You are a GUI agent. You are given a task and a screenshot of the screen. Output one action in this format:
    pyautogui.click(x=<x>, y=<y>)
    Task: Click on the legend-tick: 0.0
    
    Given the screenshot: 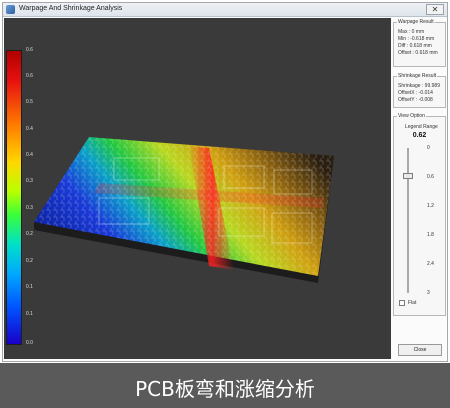 What is the action you would take?
    pyautogui.click(x=29, y=343)
    